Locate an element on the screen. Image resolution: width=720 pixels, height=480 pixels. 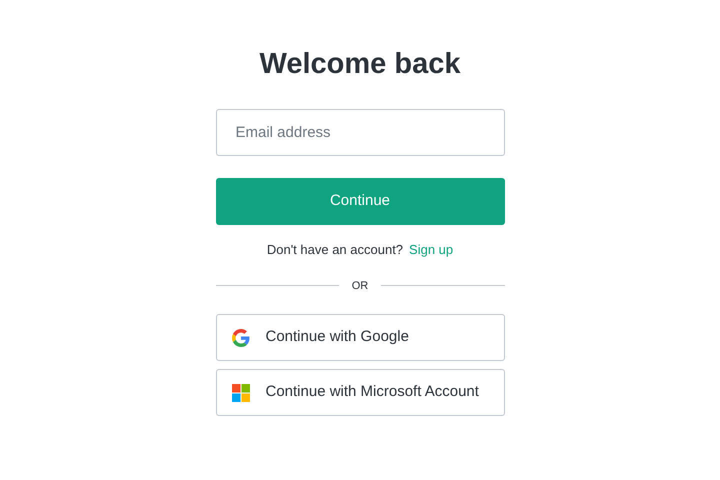
google-icon is located at coordinates (241, 337).